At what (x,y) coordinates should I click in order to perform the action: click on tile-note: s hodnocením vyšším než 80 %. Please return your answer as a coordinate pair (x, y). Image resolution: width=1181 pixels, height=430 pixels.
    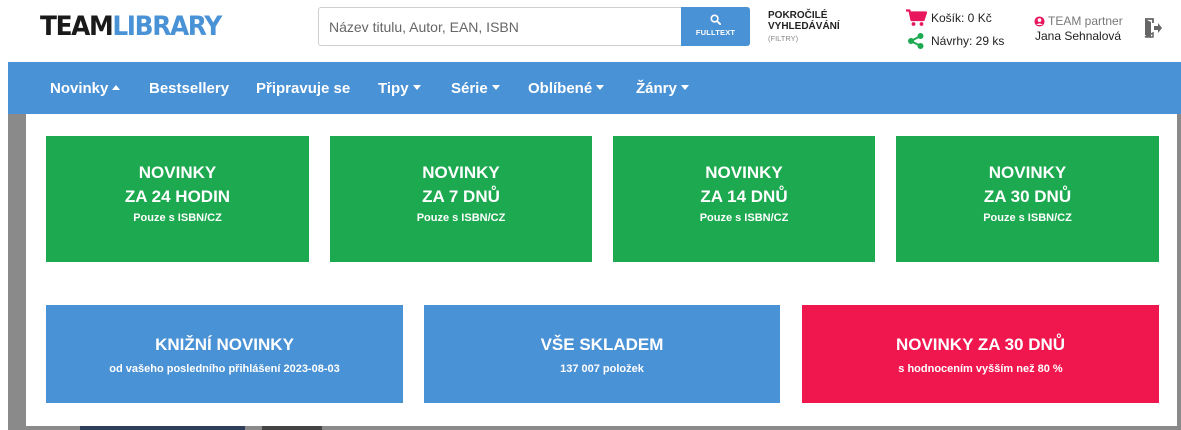
    Looking at the image, I should click on (980, 369).